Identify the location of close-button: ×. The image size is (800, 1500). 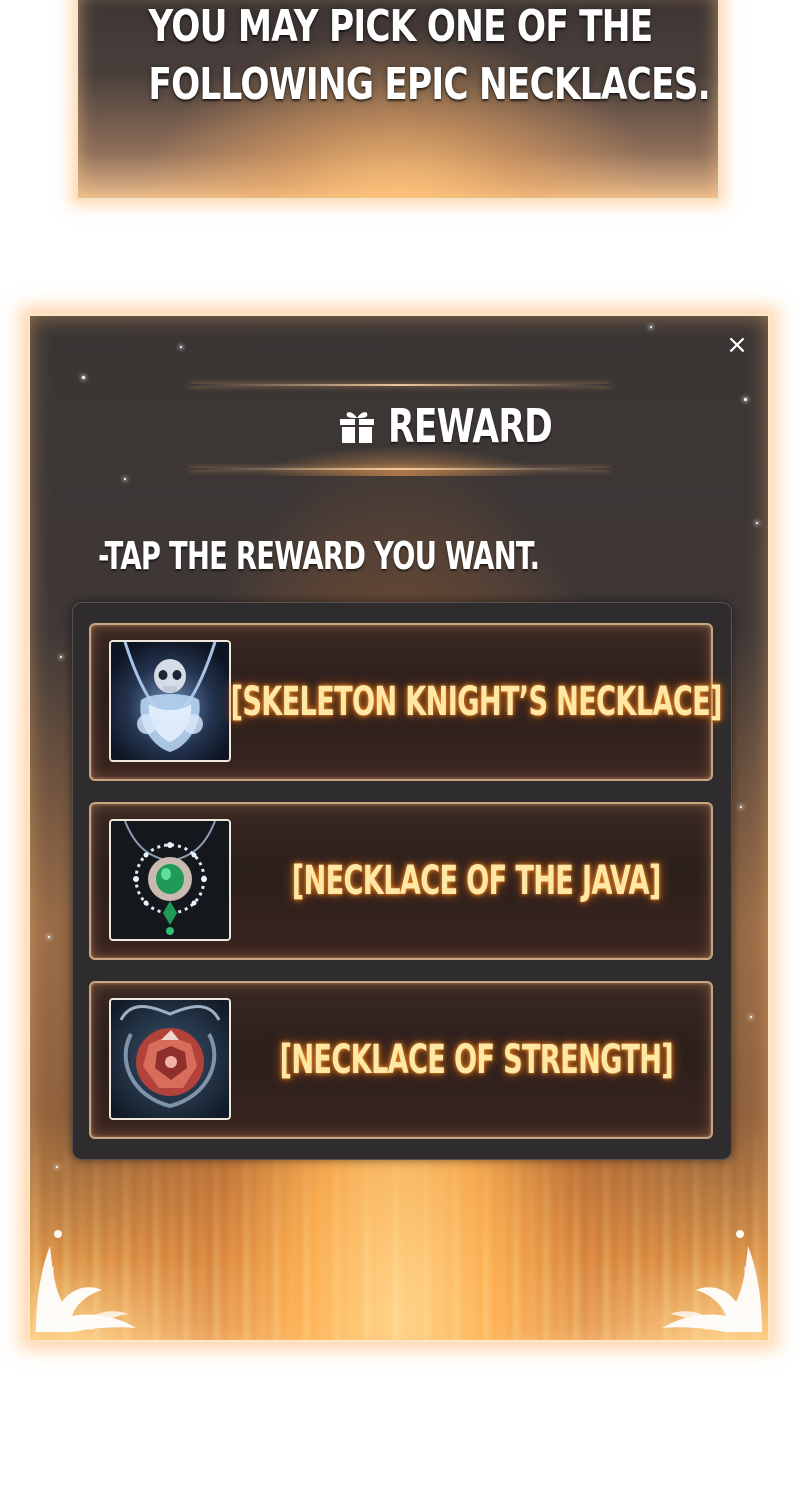
(737, 345).